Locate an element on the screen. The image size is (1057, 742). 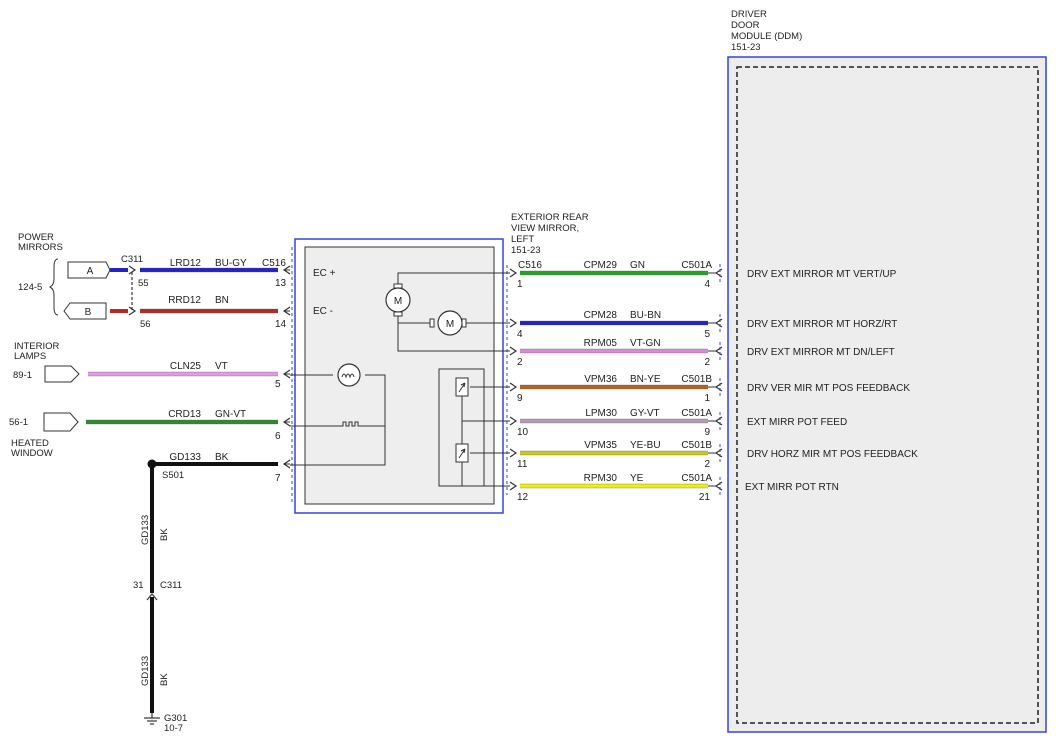
right-wire-right-pin: 4 is located at coordinates (707, 284).